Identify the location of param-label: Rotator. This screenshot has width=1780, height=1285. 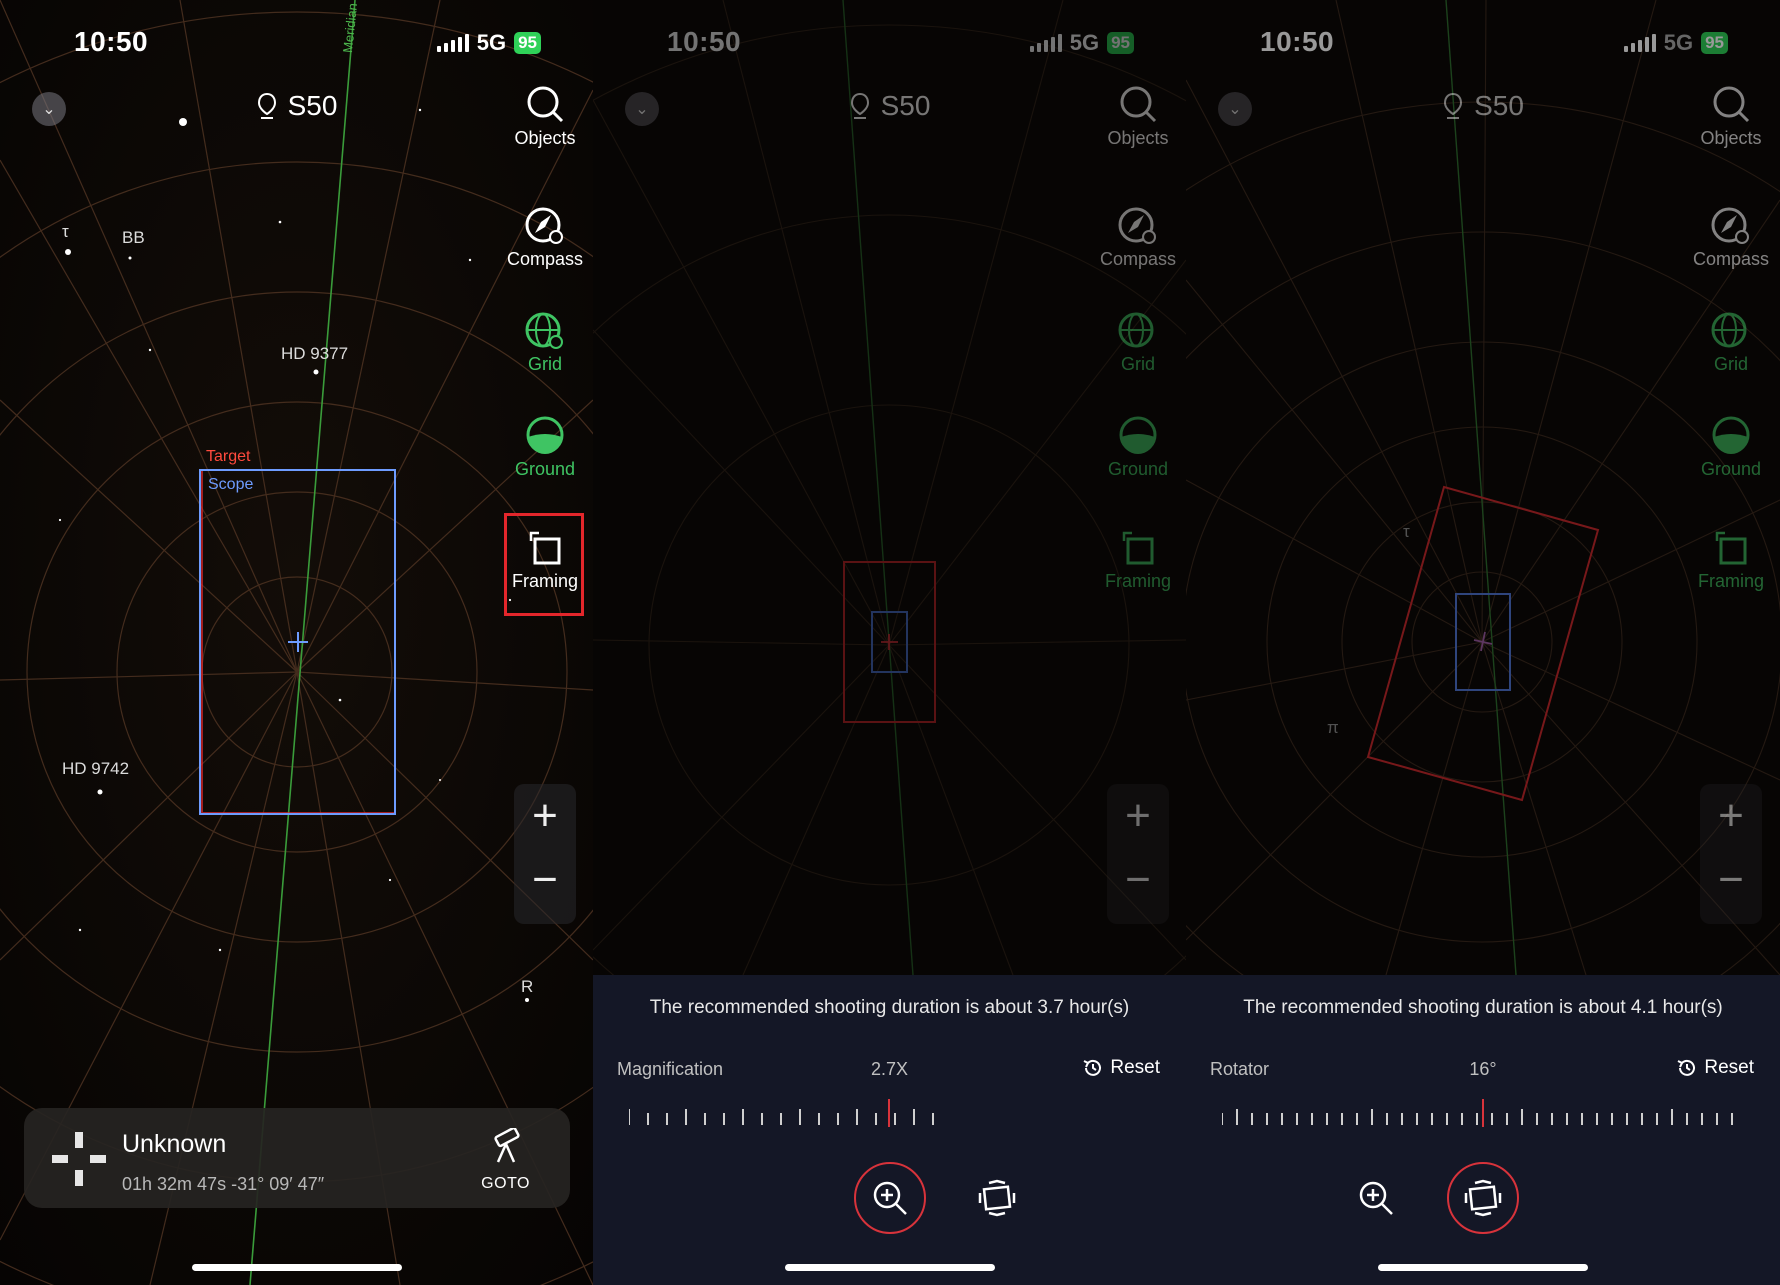
(1240, 1069).